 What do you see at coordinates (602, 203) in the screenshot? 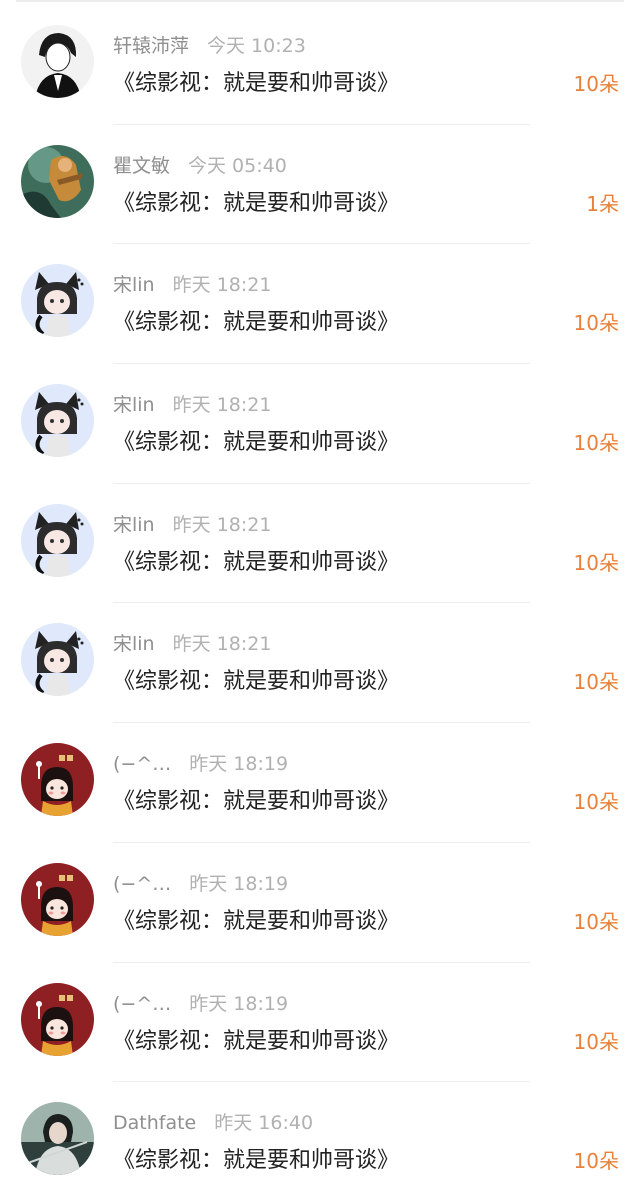
I see `flower-count: 1朵` at bounding box center [602, 203].